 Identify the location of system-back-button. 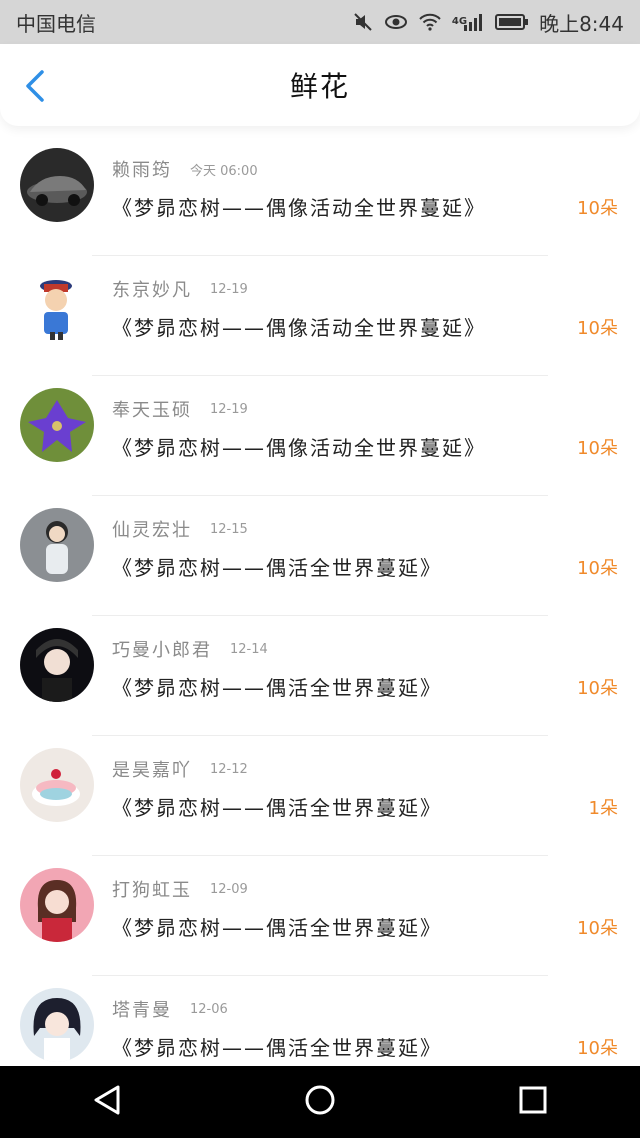
(107, 1102).